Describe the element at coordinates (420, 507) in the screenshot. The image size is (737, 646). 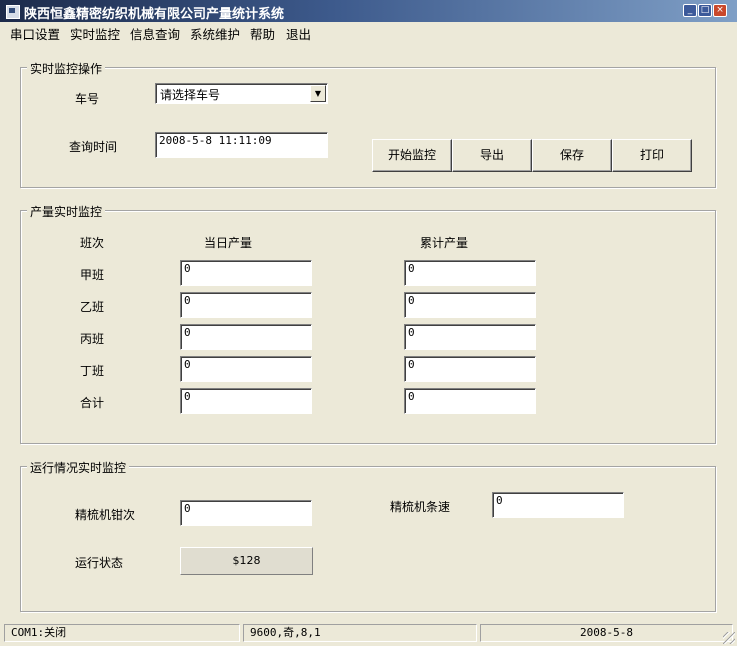
I see `speed-label: 精梳机条速` at that location.